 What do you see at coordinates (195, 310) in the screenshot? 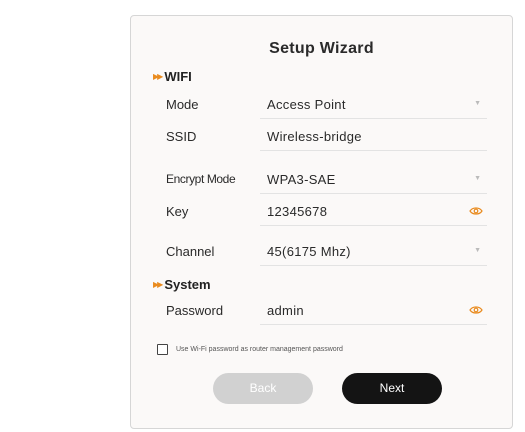
I see `password-label: Password` at bounding box center [195, 310].